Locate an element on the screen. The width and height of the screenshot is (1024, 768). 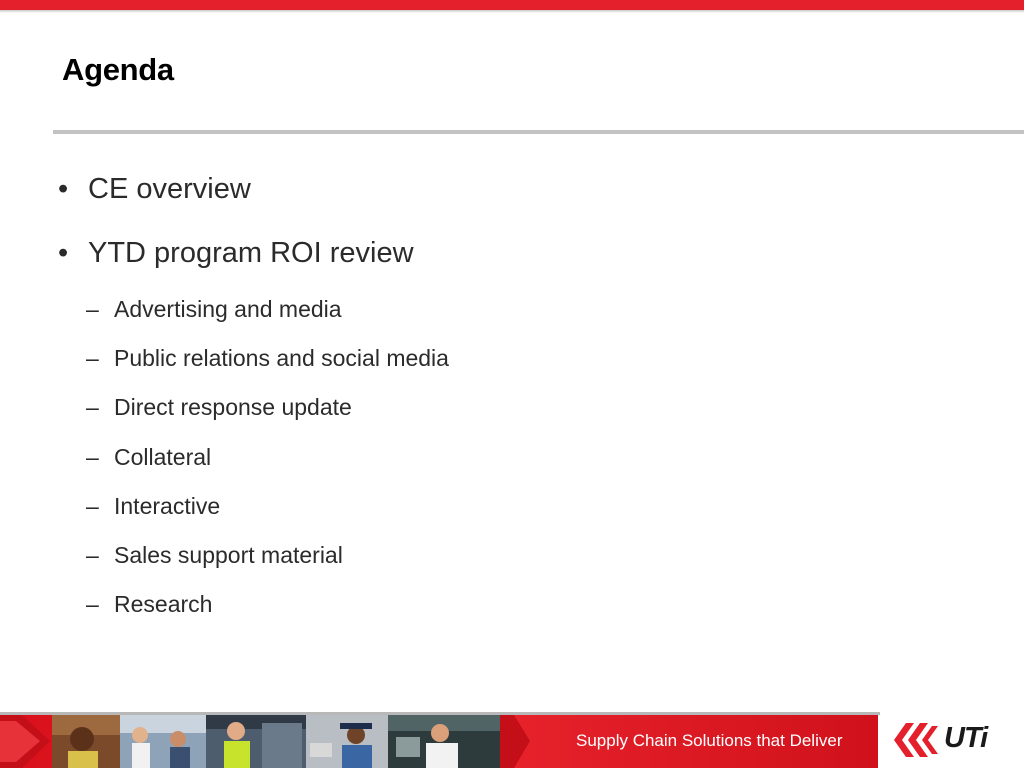
agenda-subitem-label: Collateral is located at coordinates (163, 457).